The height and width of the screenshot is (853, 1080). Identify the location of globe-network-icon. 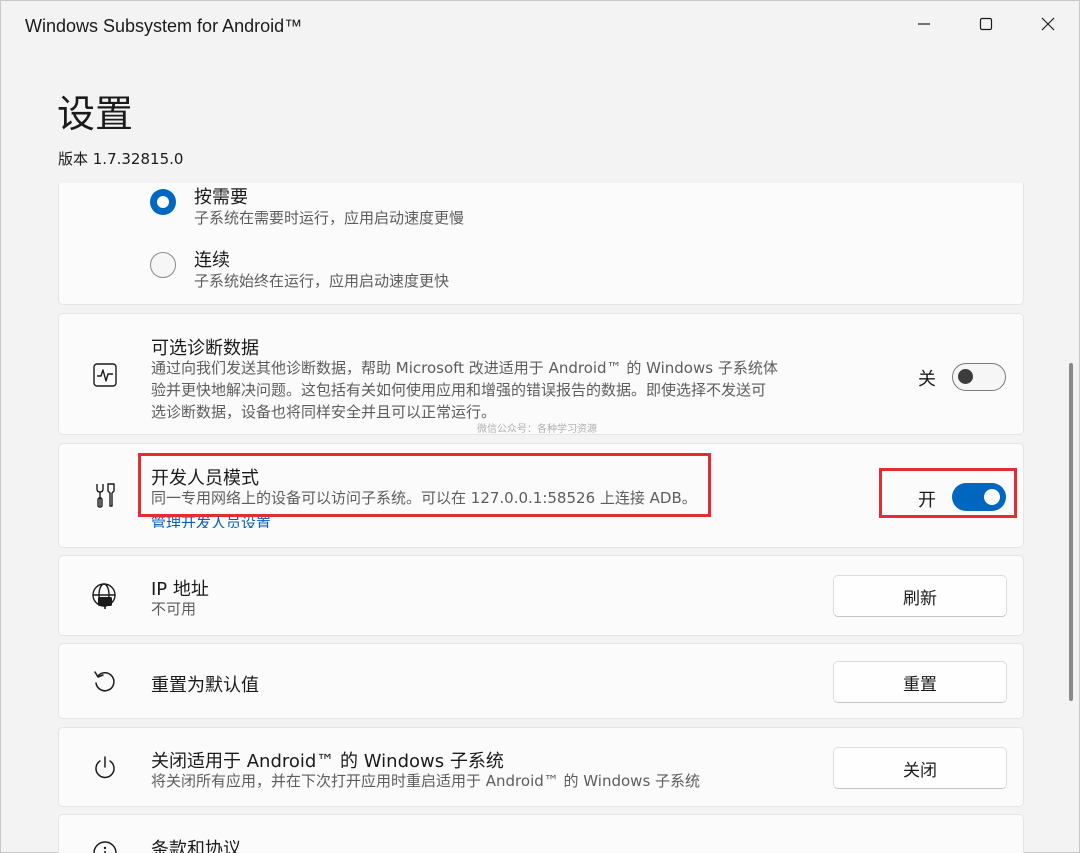
(105, 596).